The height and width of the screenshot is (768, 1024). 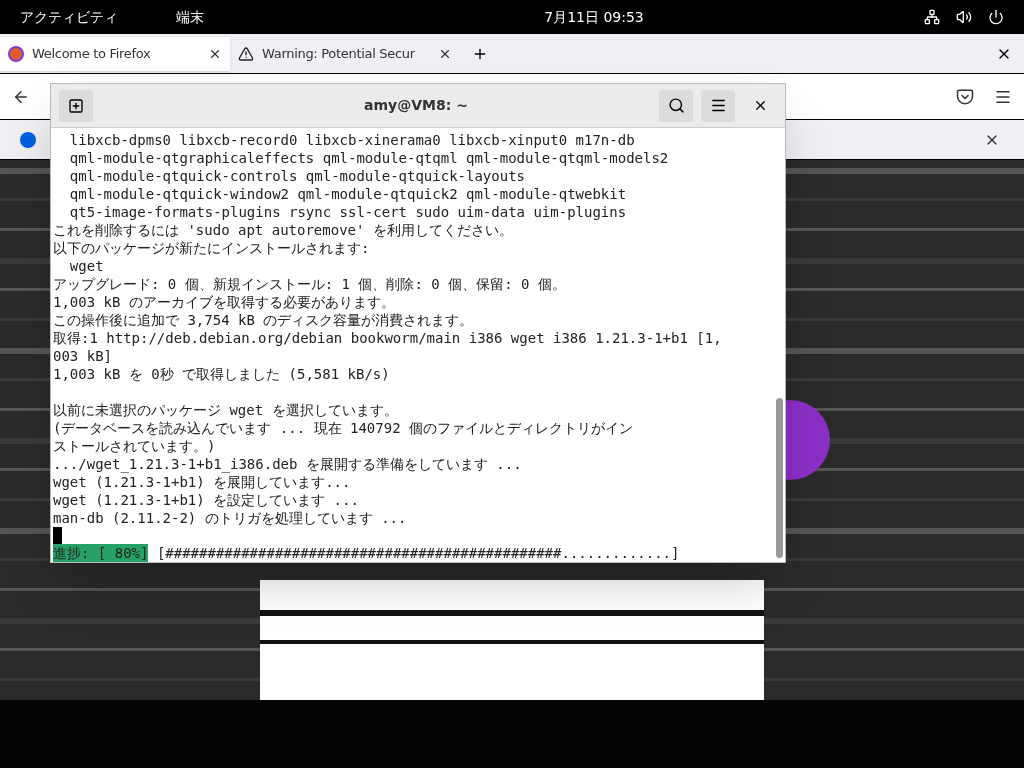 I want to click on menu-button, so click(x=718, y=105).